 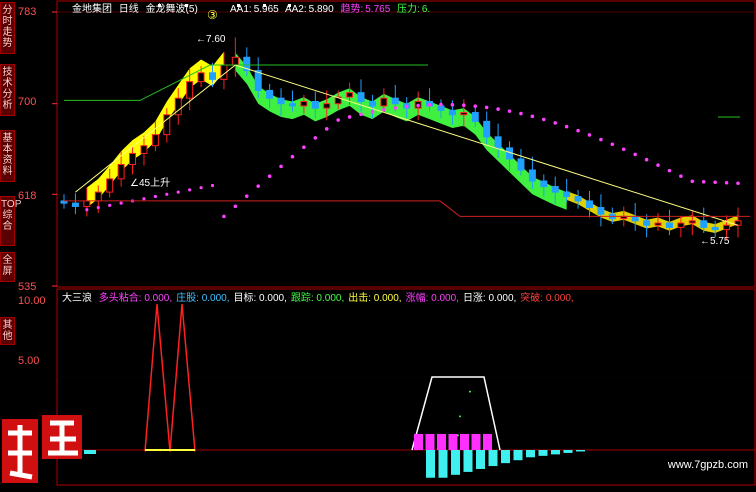 I want to click on aa2-label: AA2:, so click(x=295, y=9).